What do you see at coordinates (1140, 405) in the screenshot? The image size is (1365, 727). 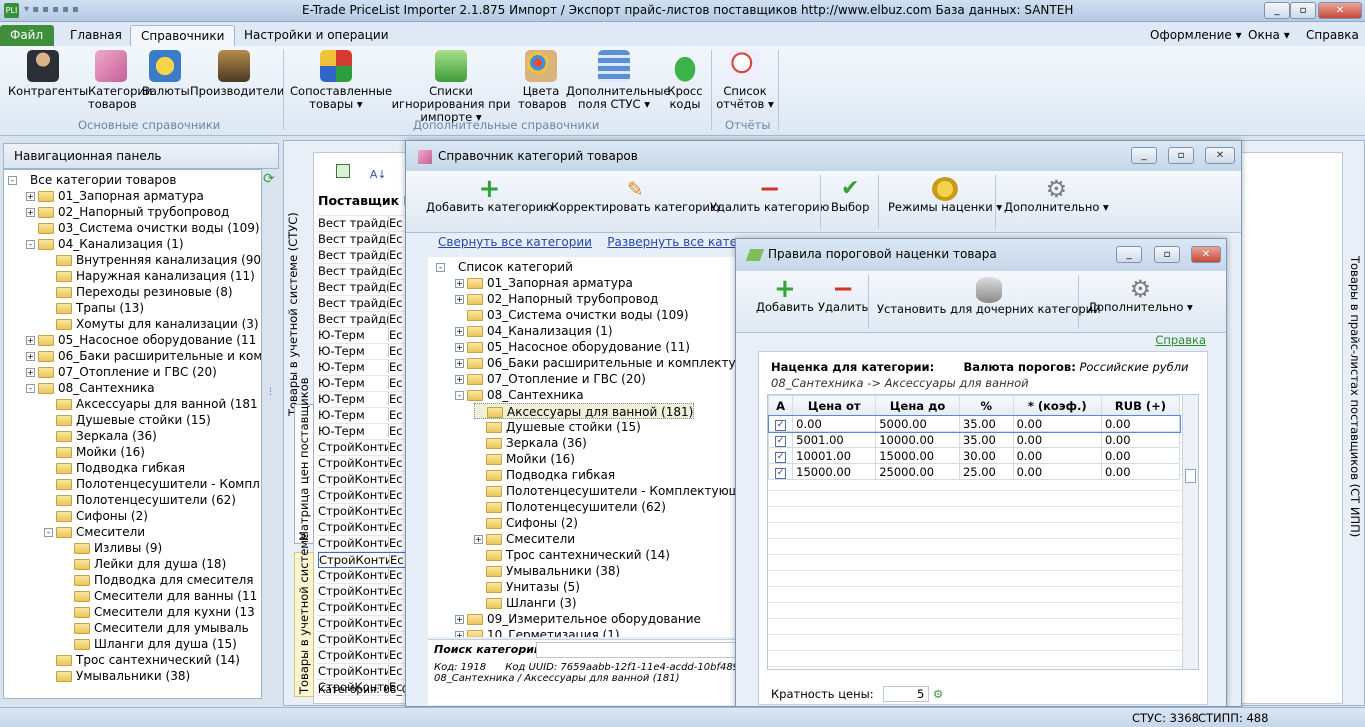 I see `column-header: RUB (+)` at bounding box center [1140, 405].